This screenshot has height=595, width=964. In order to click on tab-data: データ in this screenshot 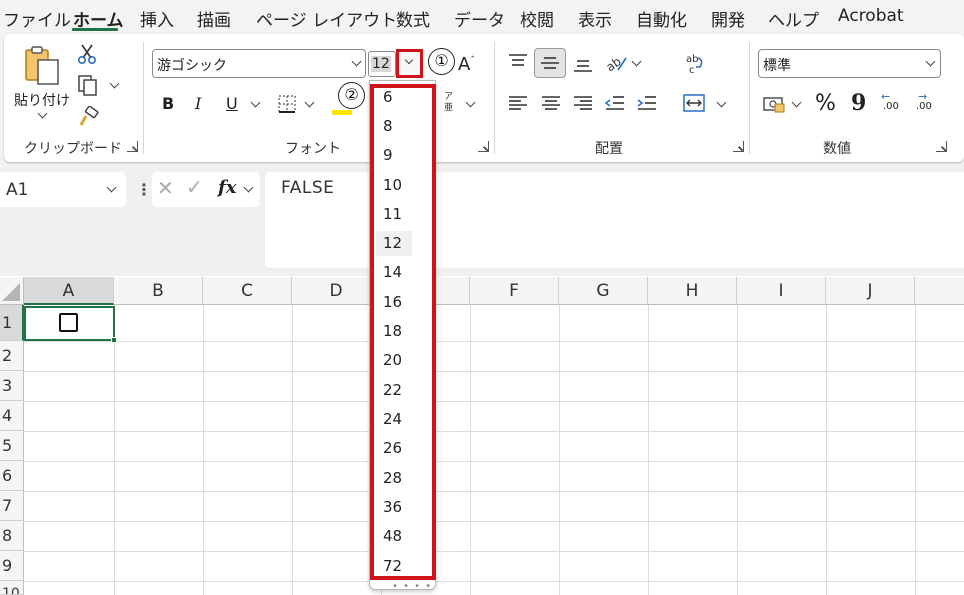, I will do `click(479, 18)`.